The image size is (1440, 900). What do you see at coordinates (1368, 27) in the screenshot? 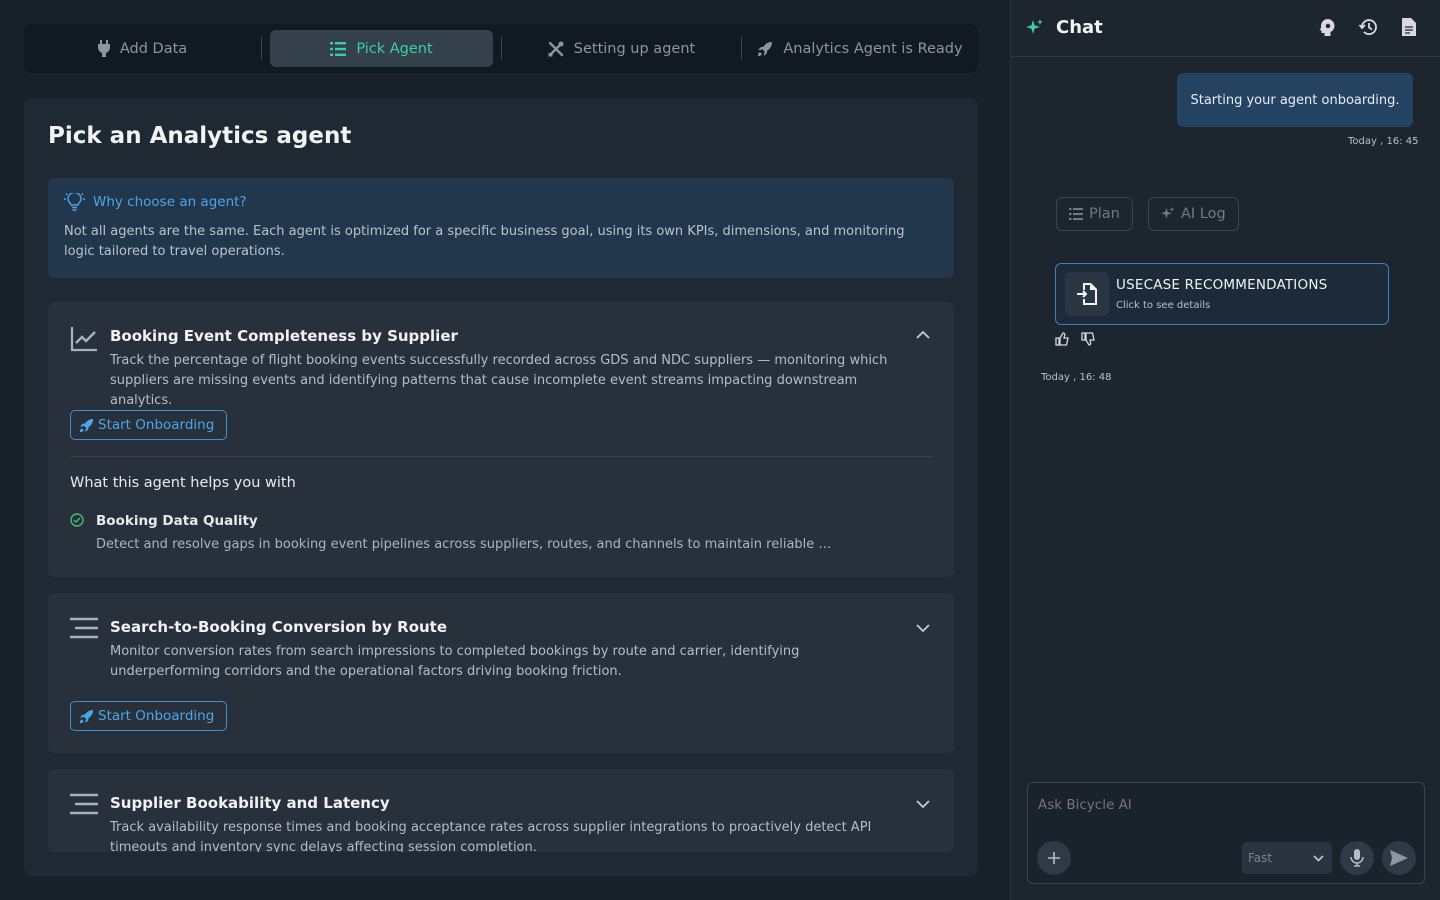
I see `history-icon` at bounding box center [1368, 27].